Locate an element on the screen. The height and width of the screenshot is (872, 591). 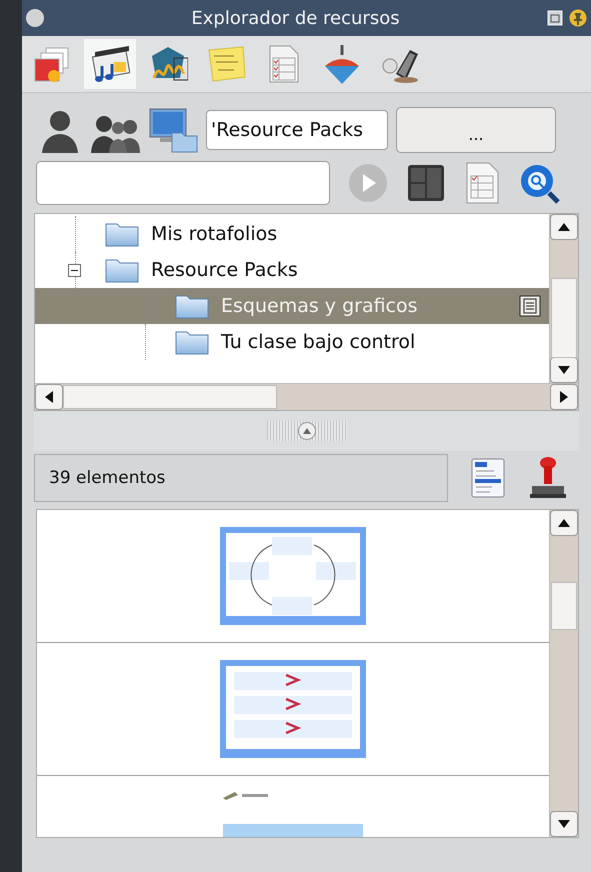
collapse-icon is located at coordinates (74, 270).